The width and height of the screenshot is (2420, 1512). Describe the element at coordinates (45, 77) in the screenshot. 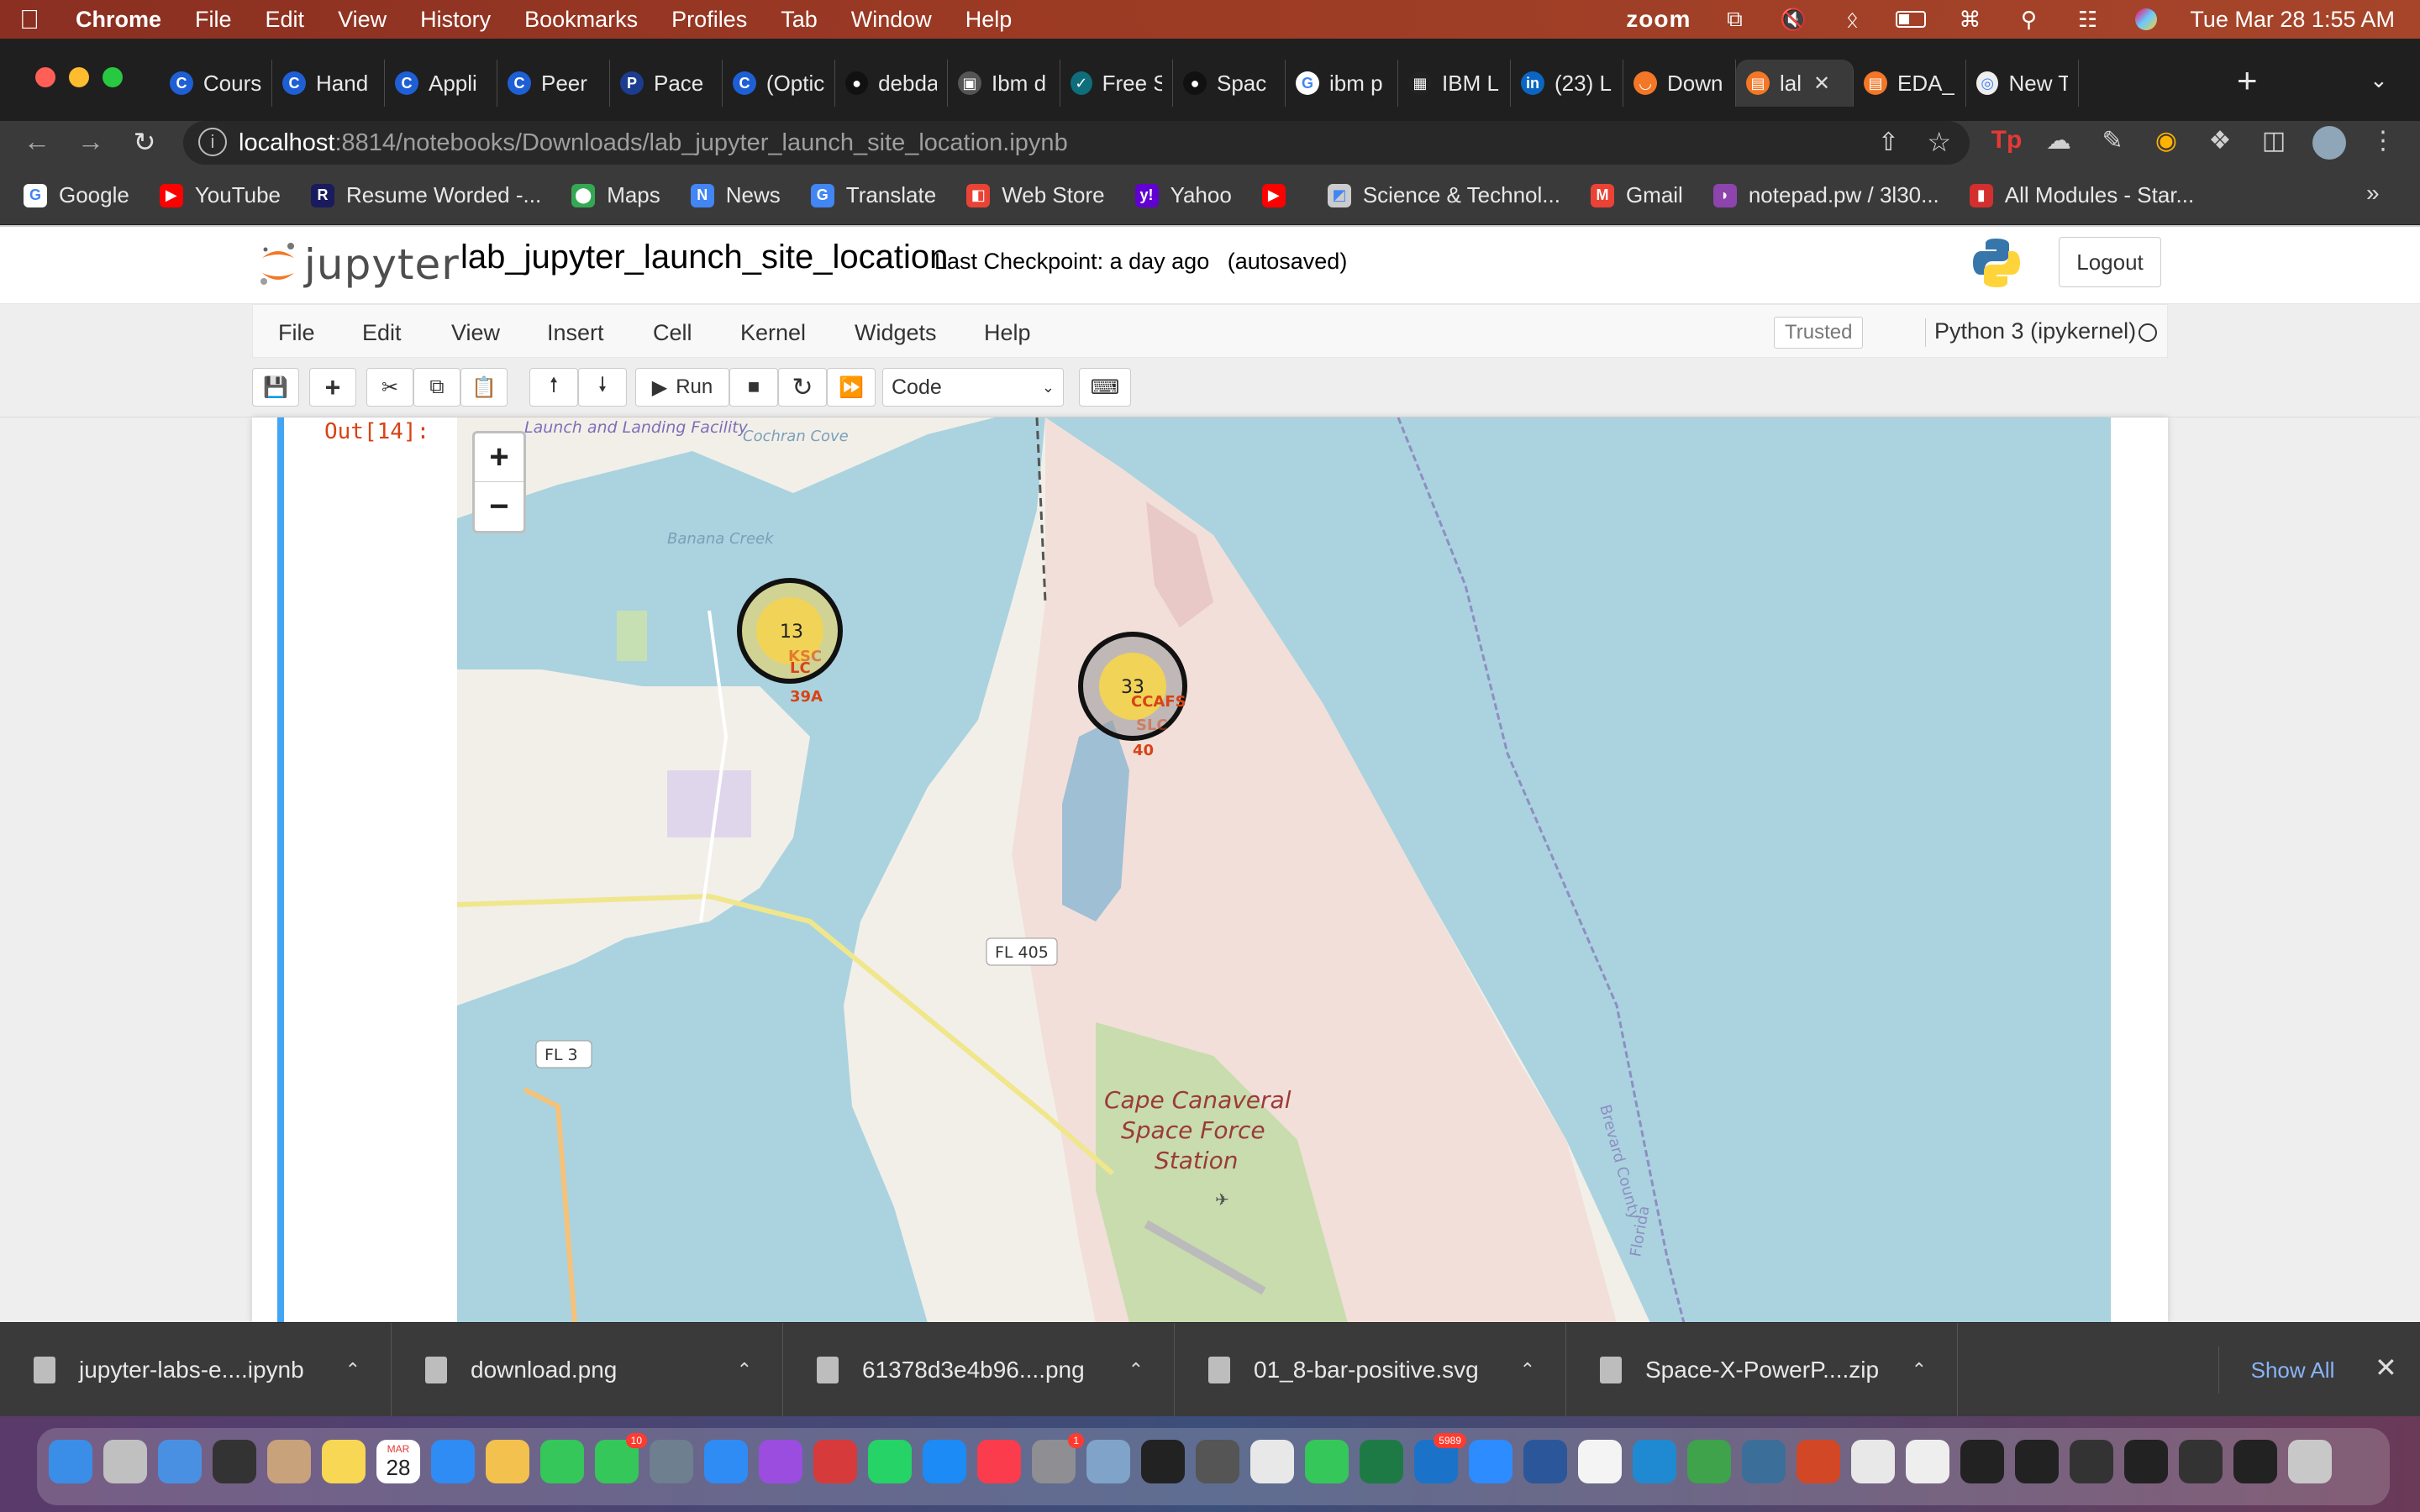

I see `close-window-button` at that location.